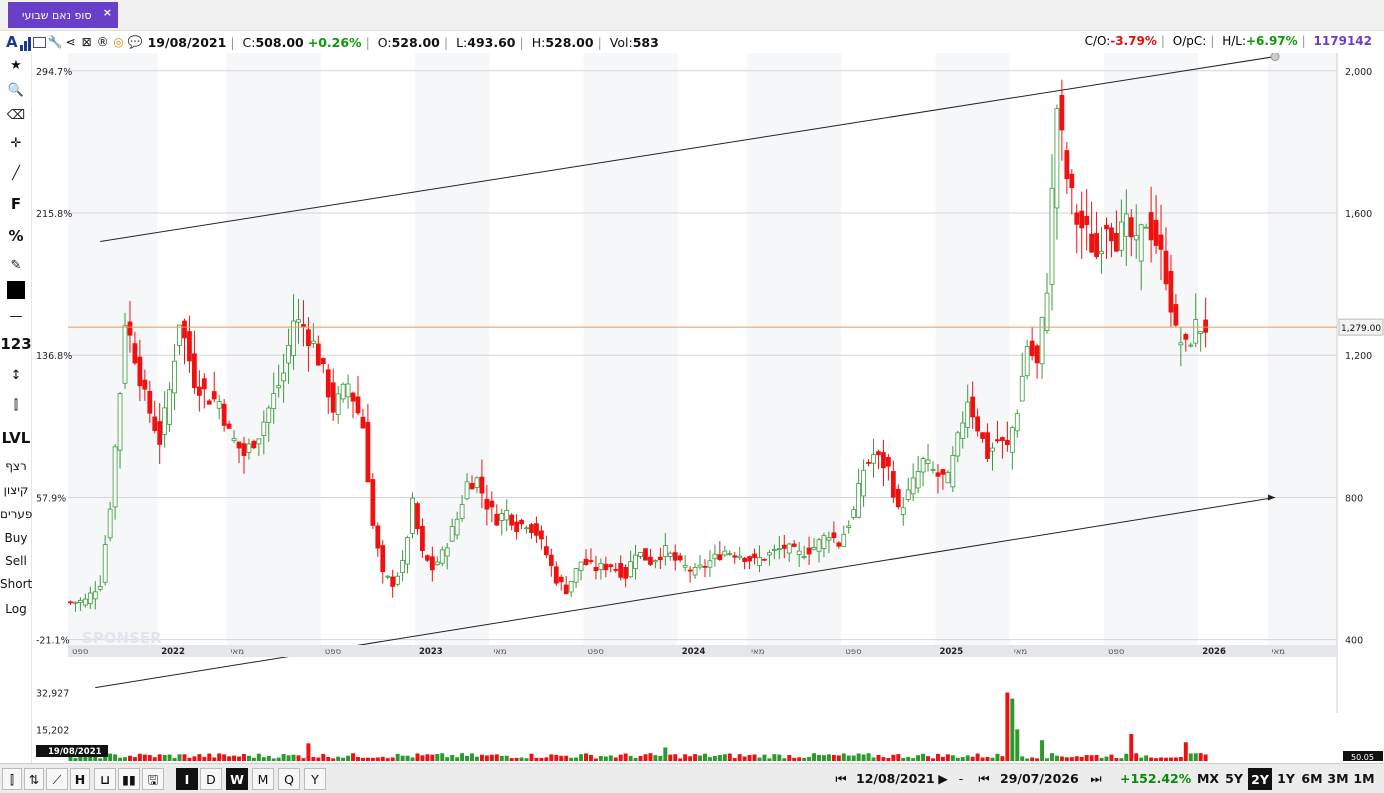 This screenshot has height=793, width=1384. Describe the element at coordinates (16, 91) in the screenshot. I see `search-icon: 🔍` at that location.